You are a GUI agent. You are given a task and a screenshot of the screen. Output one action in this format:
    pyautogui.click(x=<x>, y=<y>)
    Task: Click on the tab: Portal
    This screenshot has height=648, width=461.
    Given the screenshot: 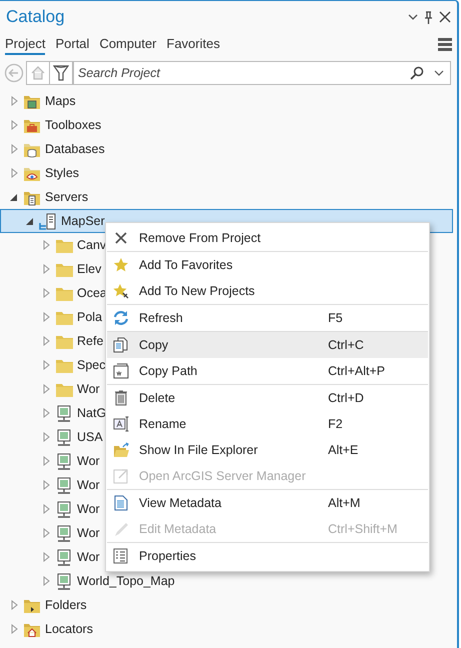 What is the action you would take?
    pyautogui.click(x=72, y=44)
    